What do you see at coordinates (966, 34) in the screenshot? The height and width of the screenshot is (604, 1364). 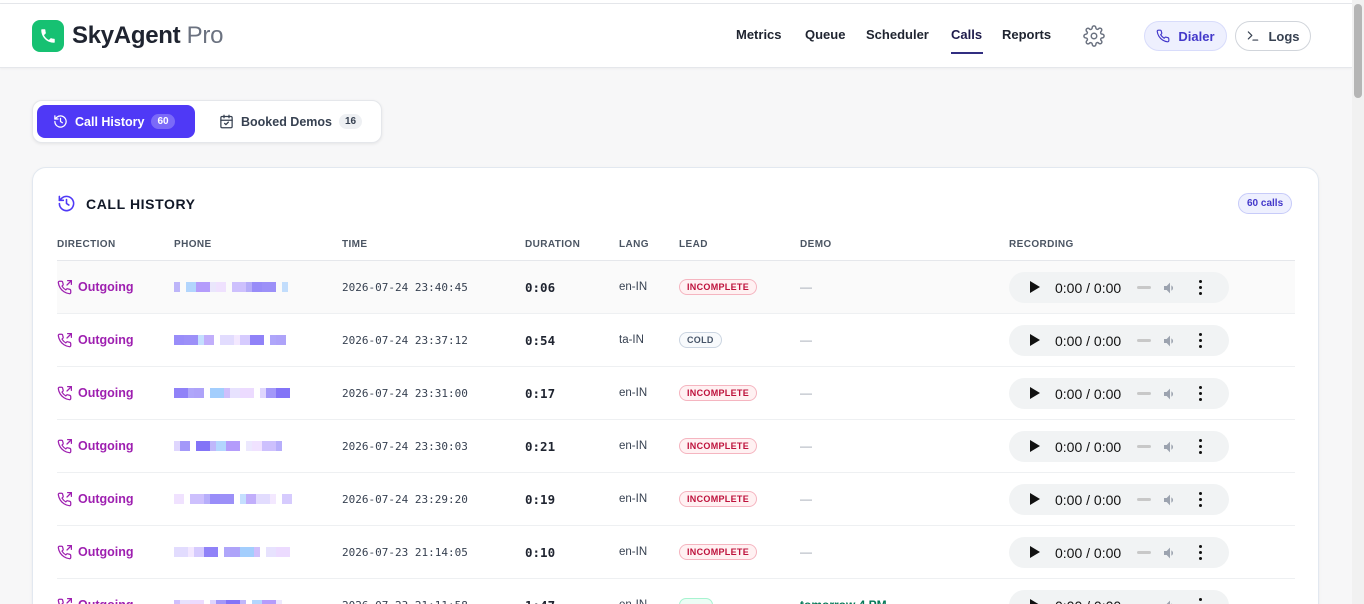 I see `nav-calls: Calls` at bounding box center [966, 34].